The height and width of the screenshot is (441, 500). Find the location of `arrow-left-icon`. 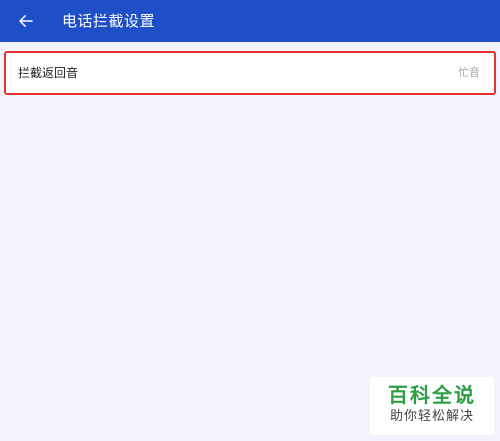

arrow-left-icon is located at coordinates (26, 21).